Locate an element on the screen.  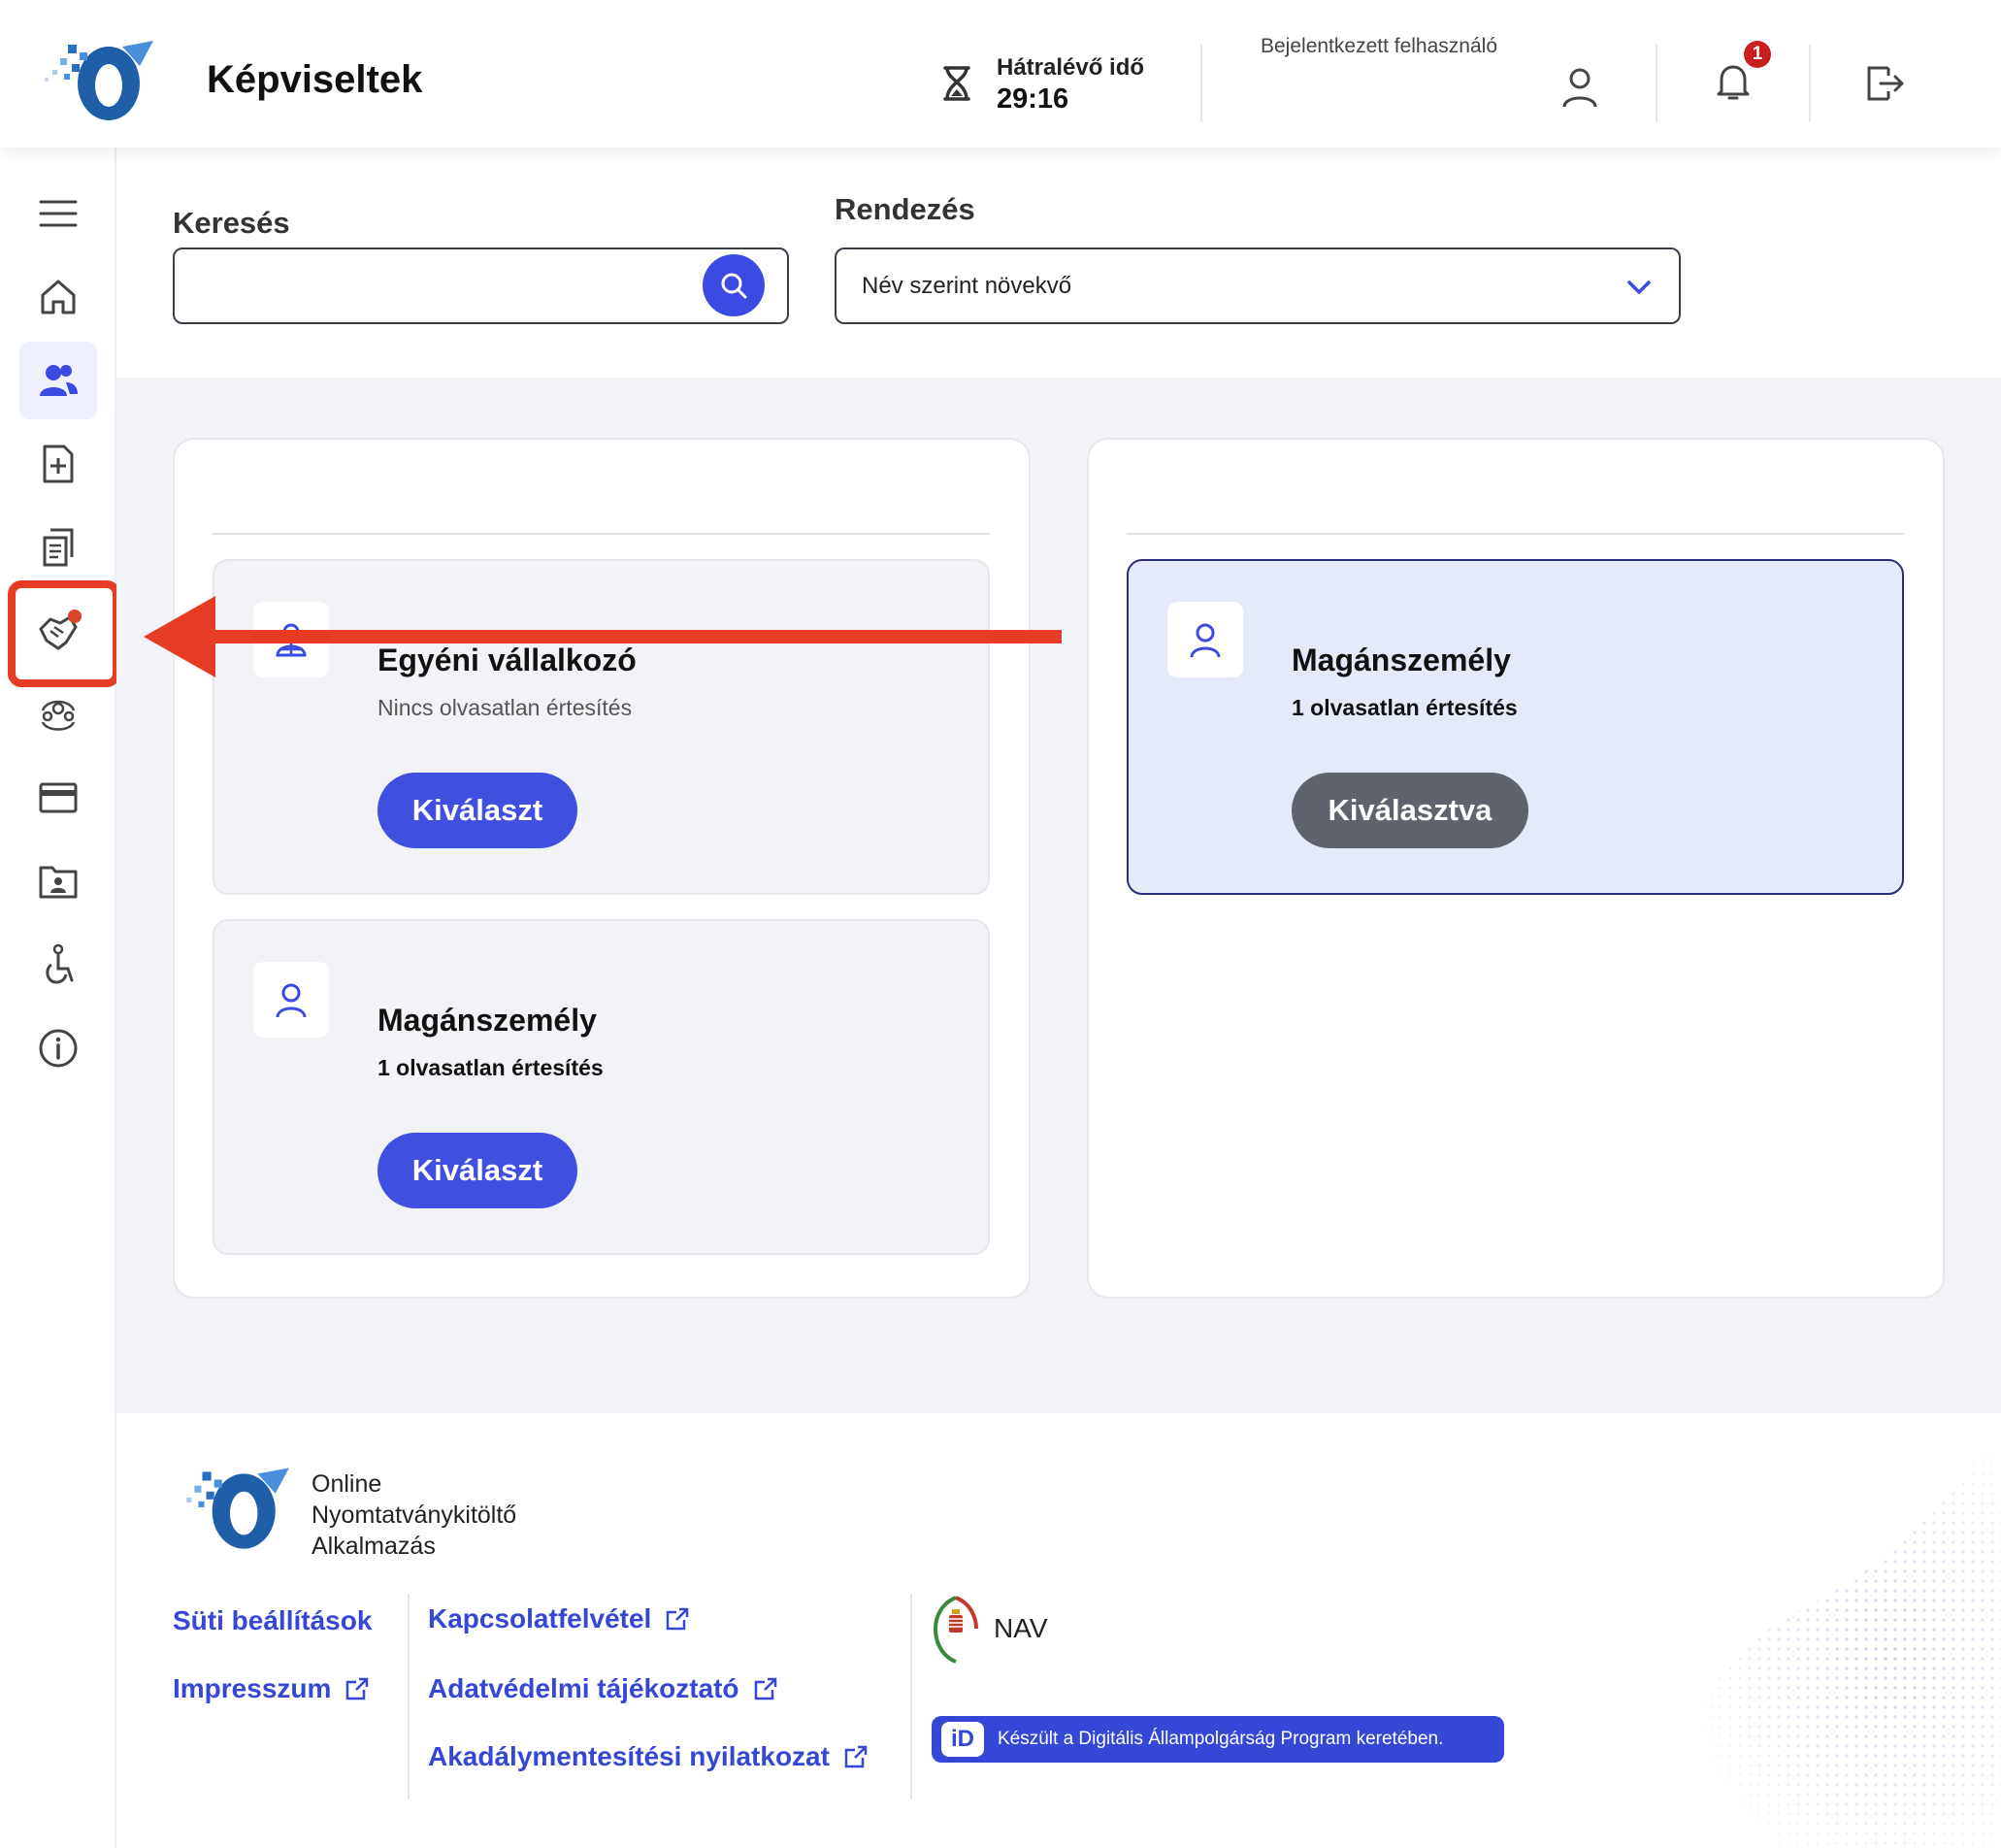
logged-in-user-label: Bejelentkezett felhasználó is located at coordinates (1379, 46).